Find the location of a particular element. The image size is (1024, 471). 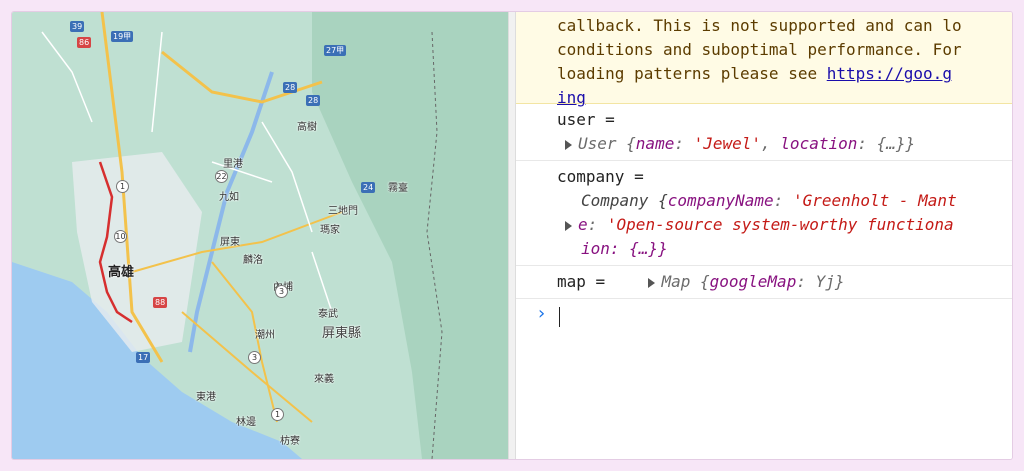

console-entry-name: company = is located at coordinates (600, 176).